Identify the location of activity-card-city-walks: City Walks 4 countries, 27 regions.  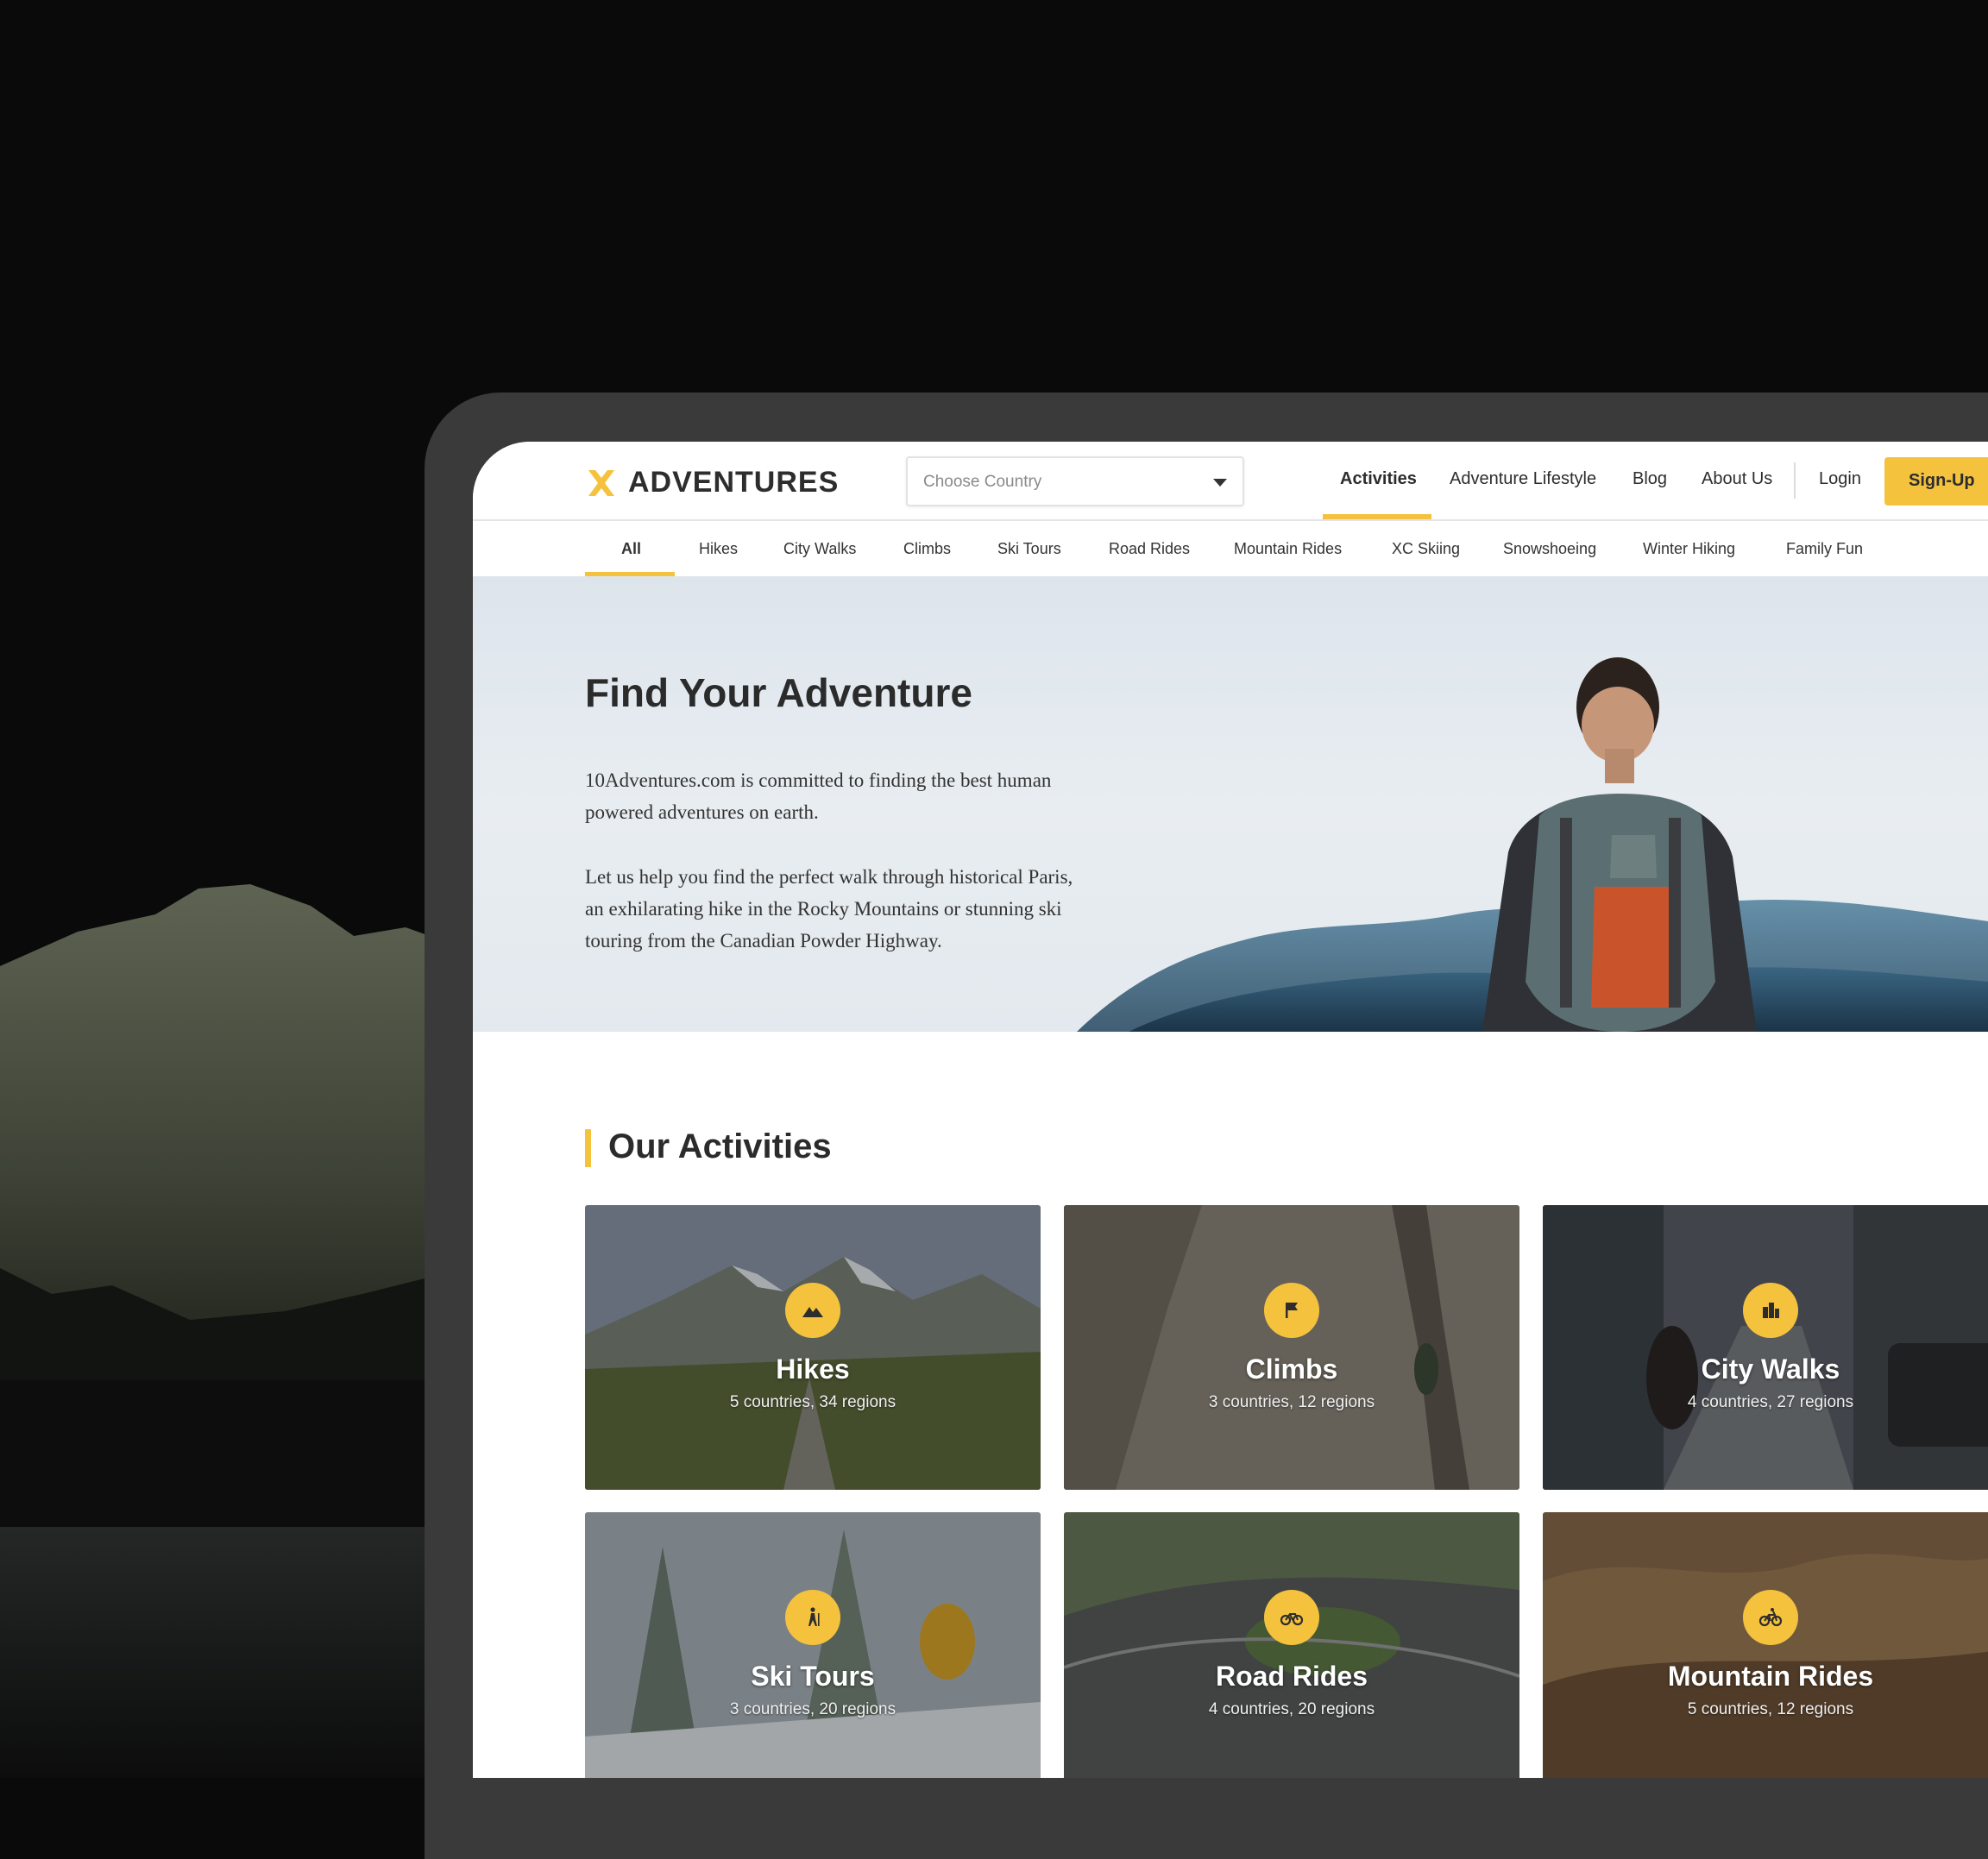
(1765, 1348).